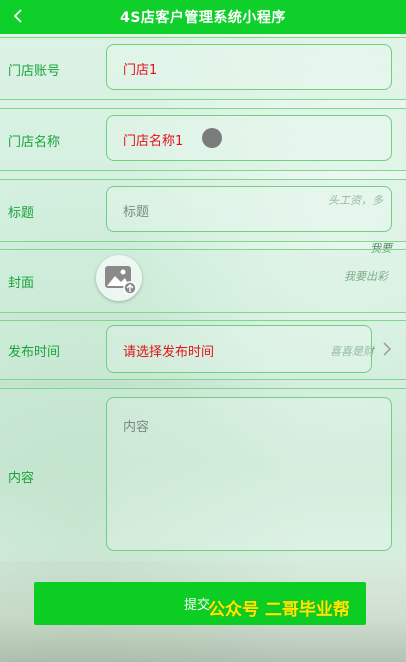 The height and width of the screenshot is (662, 406). Describe the element at coordinates (203, 281) in the screenshot. I see `cover-row: 封面` at that location.